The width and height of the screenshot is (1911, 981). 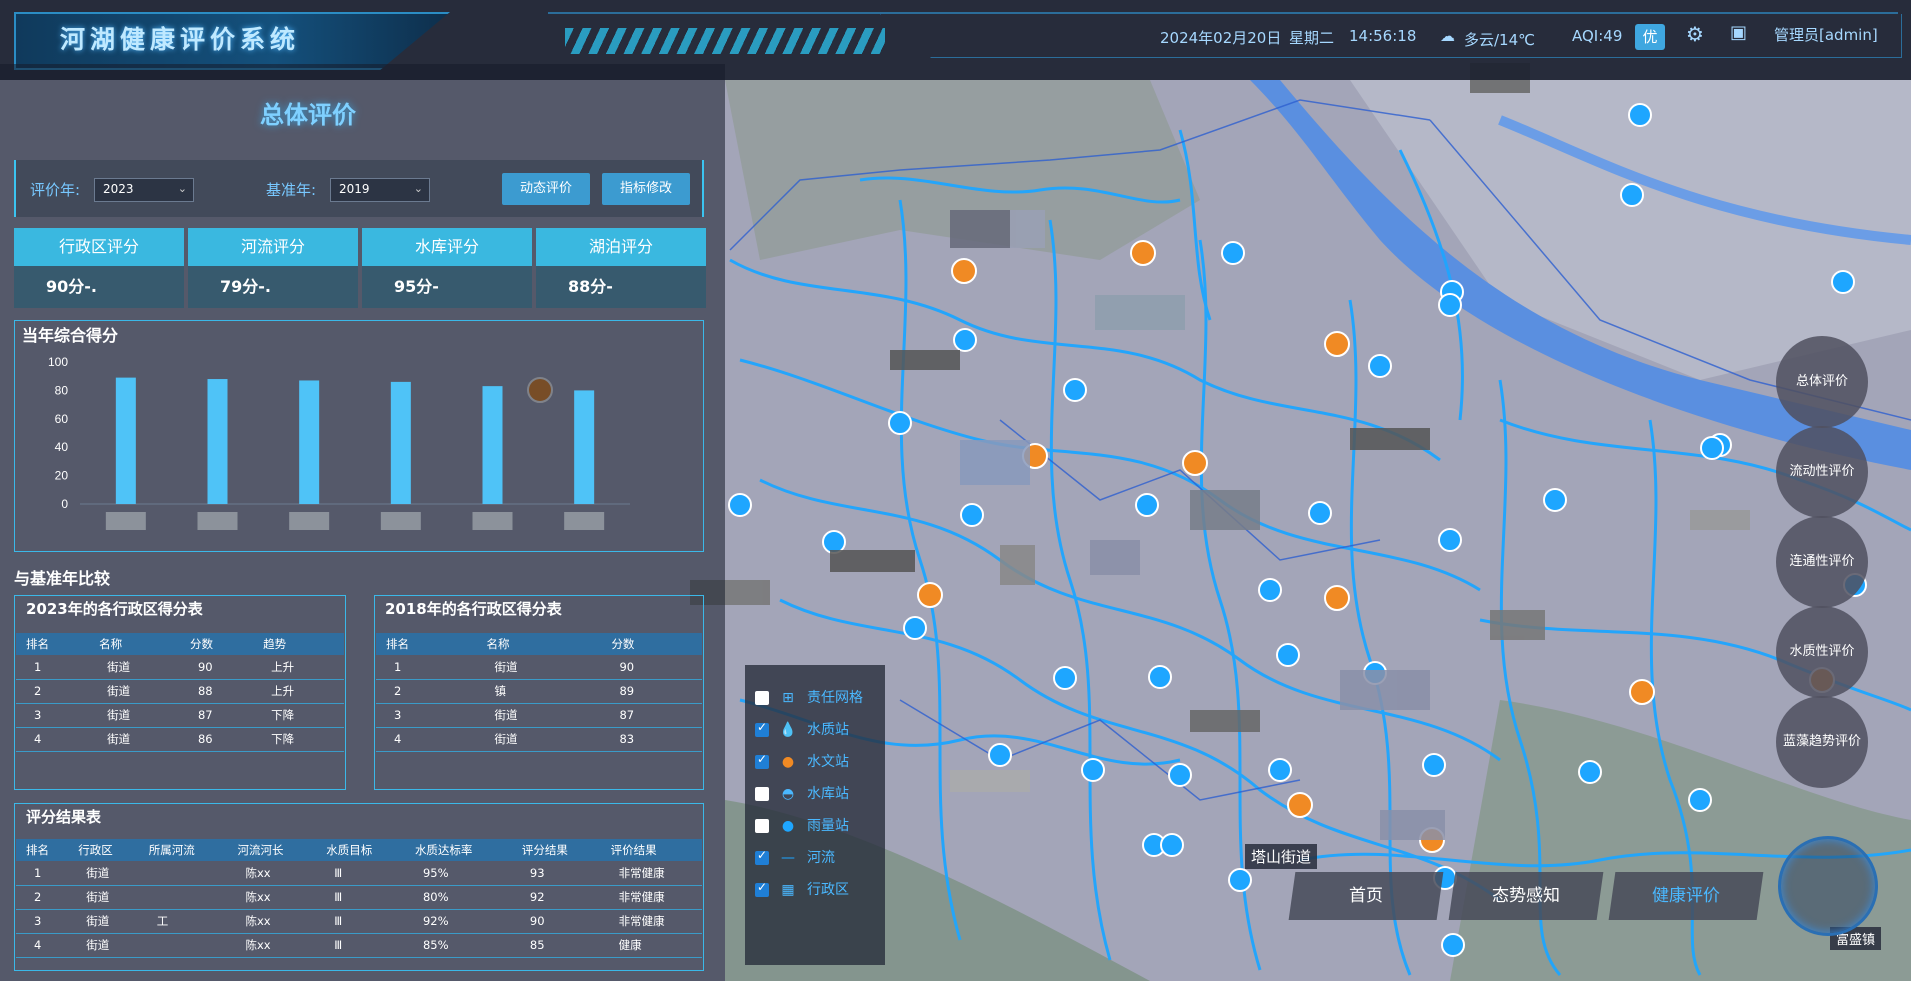 I want to click on table-cell: 健康, so click(x=651, y=945).